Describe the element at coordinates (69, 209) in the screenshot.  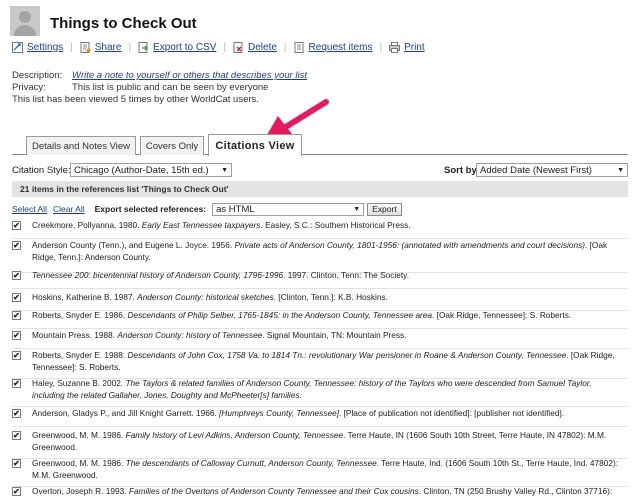
I see `clear-all-link: Clear All` at that location.